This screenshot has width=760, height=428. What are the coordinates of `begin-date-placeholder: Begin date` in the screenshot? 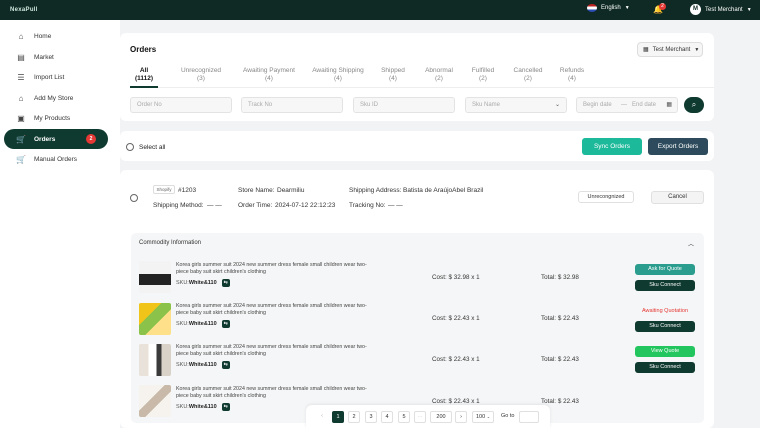 It's located at (597, 105).